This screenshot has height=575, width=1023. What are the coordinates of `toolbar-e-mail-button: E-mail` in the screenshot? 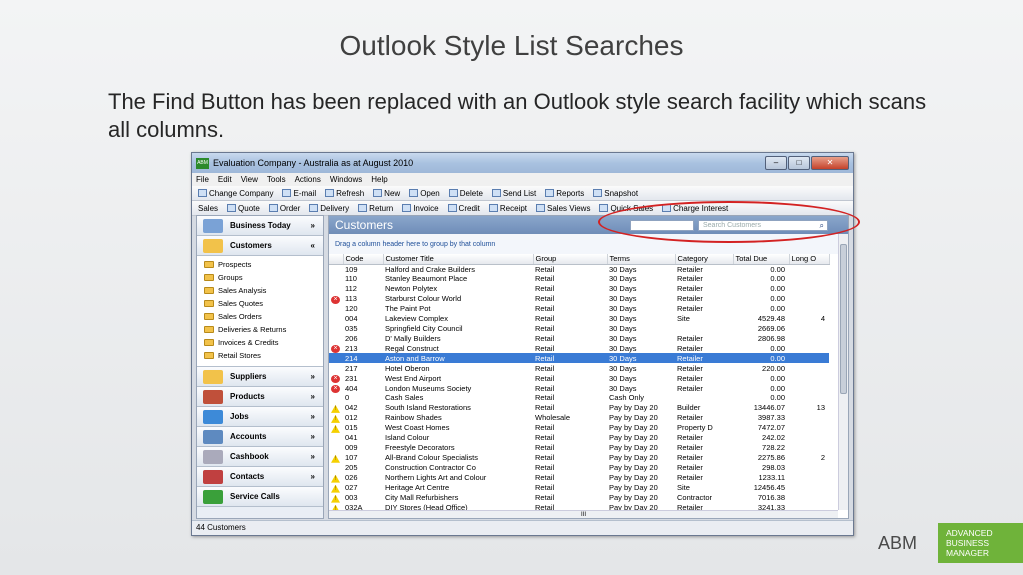 It's located at (299, 193).